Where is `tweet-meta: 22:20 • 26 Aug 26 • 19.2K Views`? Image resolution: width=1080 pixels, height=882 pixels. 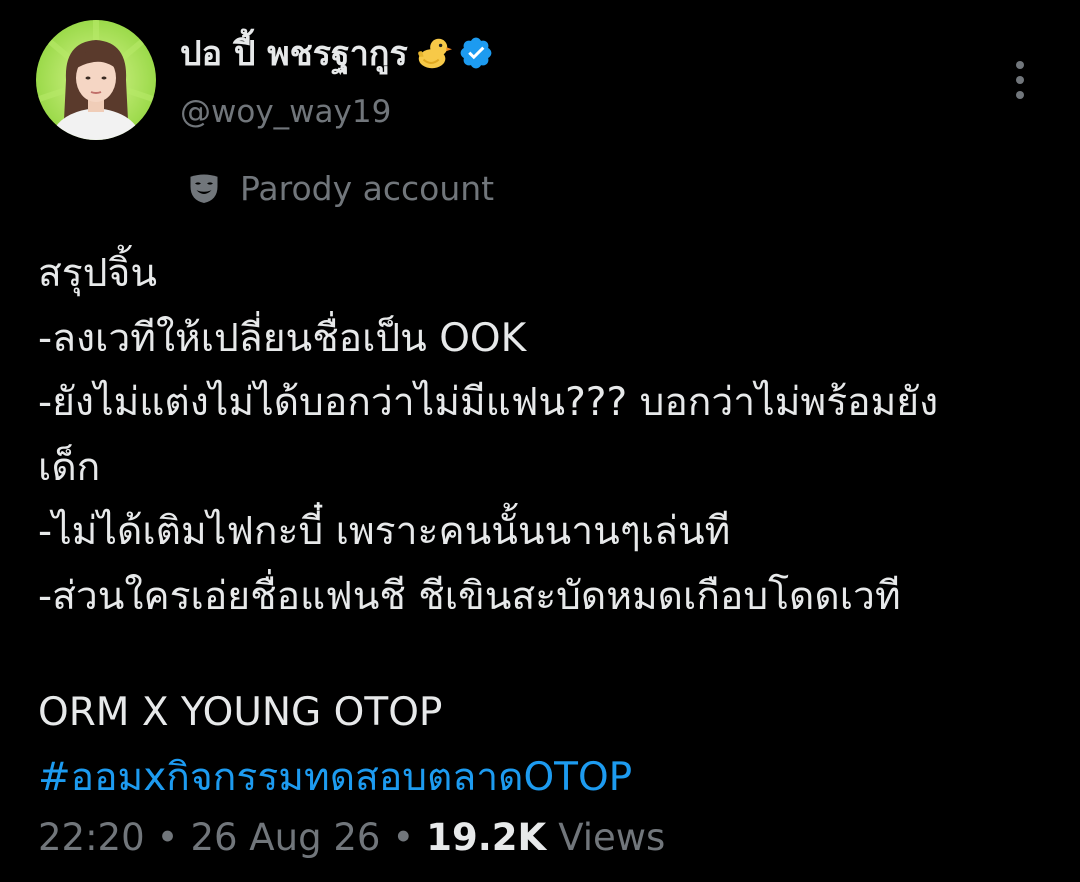
tweet-meta: 22:20 • 26 Aug 26 • 19.2K Views is located at coordinates (351, 837).